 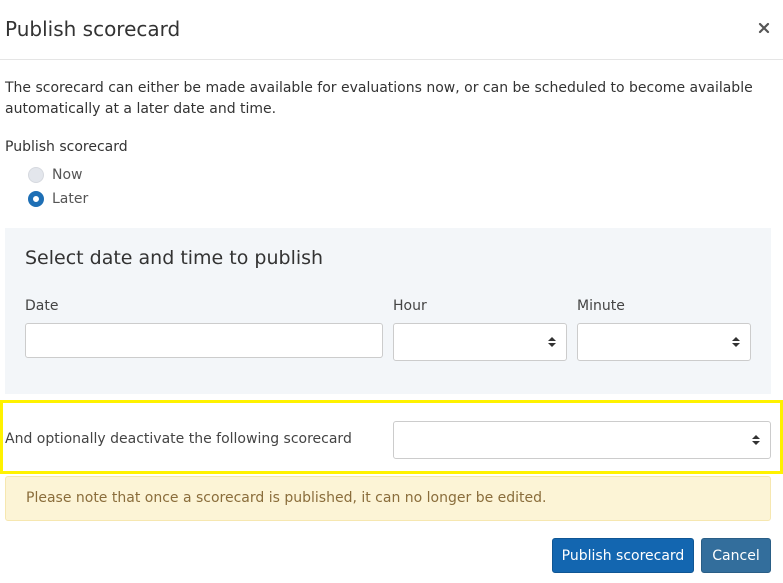 I want to click on radio-now-label: Now, so click(x=67, y=175).